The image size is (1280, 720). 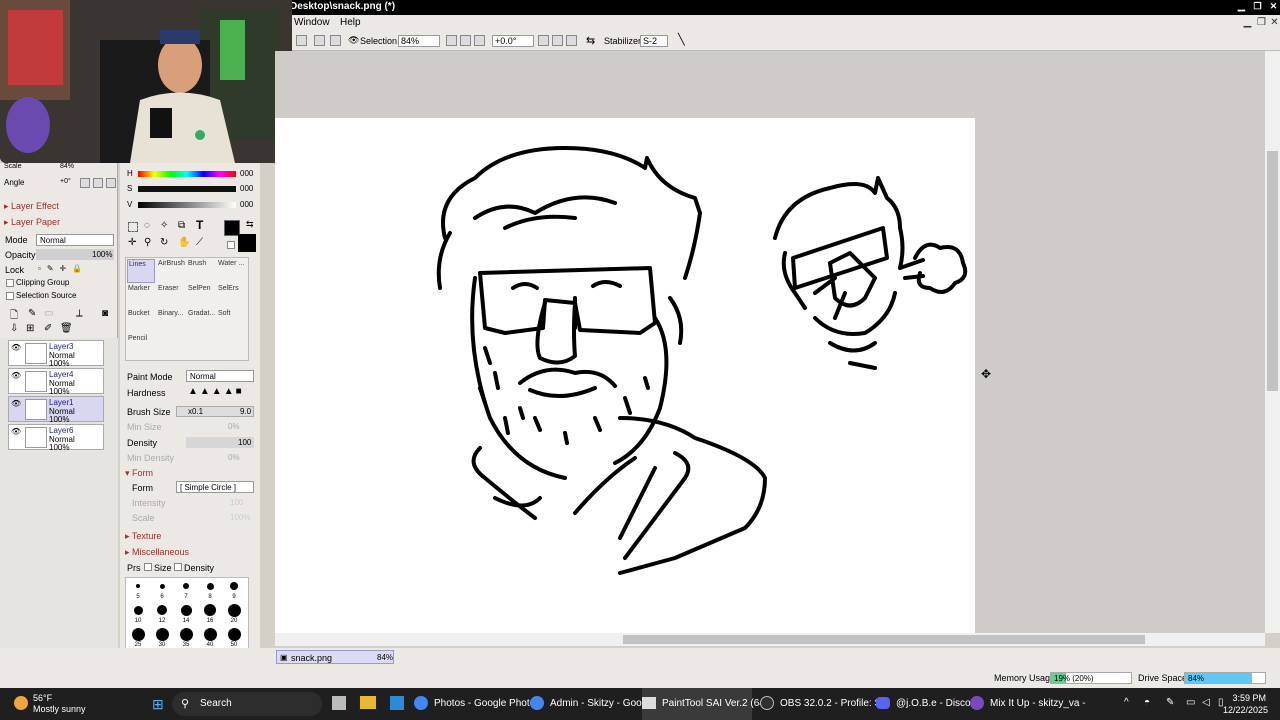 I want to click on form-select: [ Simple Circle ], so click(x=215, y=487).